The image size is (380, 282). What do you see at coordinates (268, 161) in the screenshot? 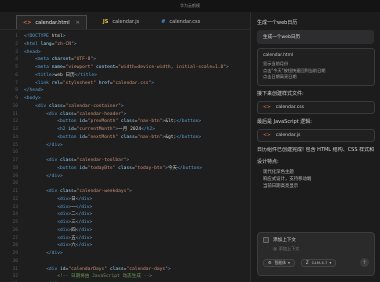
I see `design-heading: 设计特点:` at bounding box center [268, 161].